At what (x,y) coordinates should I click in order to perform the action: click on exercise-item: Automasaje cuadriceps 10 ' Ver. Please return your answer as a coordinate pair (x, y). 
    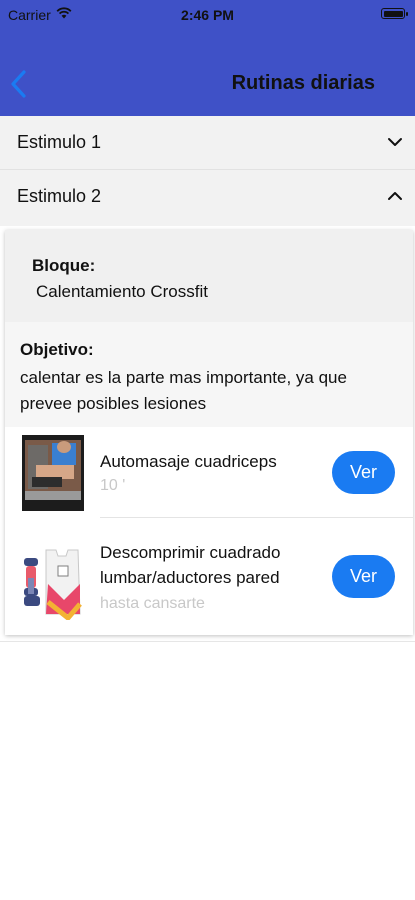
    Looking at the image, I should click on (209, 472).